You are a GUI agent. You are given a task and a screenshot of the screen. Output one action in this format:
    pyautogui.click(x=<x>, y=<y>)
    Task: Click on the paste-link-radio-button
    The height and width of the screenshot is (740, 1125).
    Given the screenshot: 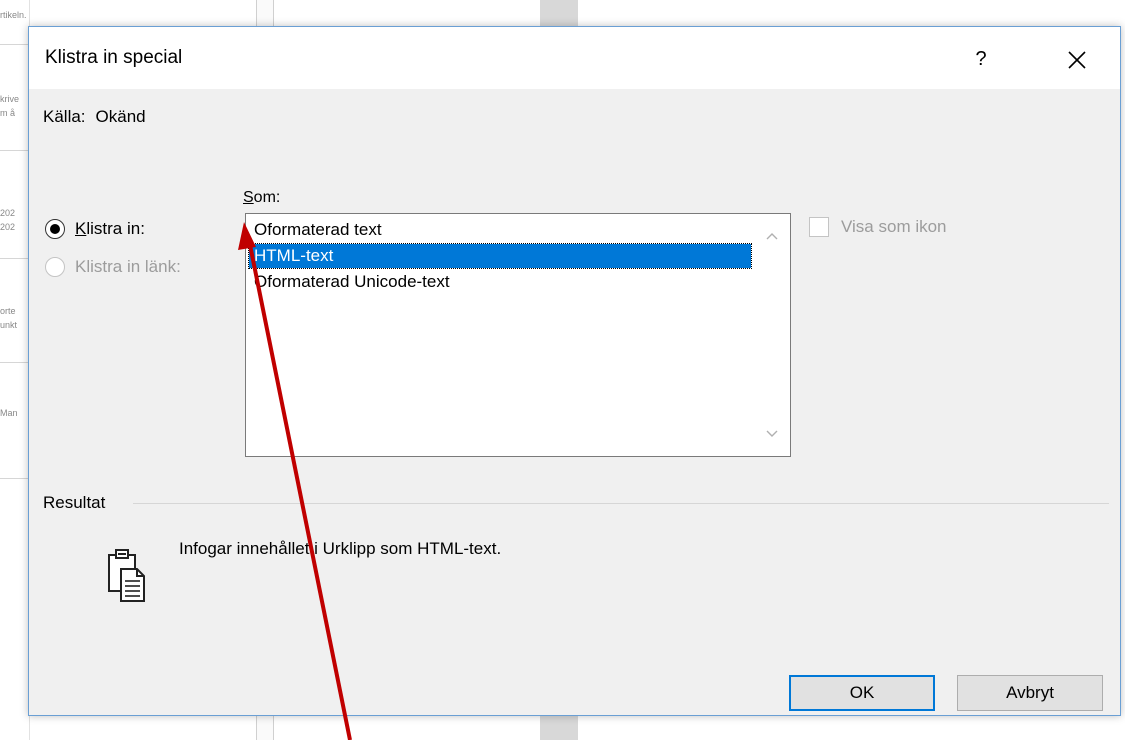 What is the action you would take?
    pyautogui.click(x=55, y=267)
    